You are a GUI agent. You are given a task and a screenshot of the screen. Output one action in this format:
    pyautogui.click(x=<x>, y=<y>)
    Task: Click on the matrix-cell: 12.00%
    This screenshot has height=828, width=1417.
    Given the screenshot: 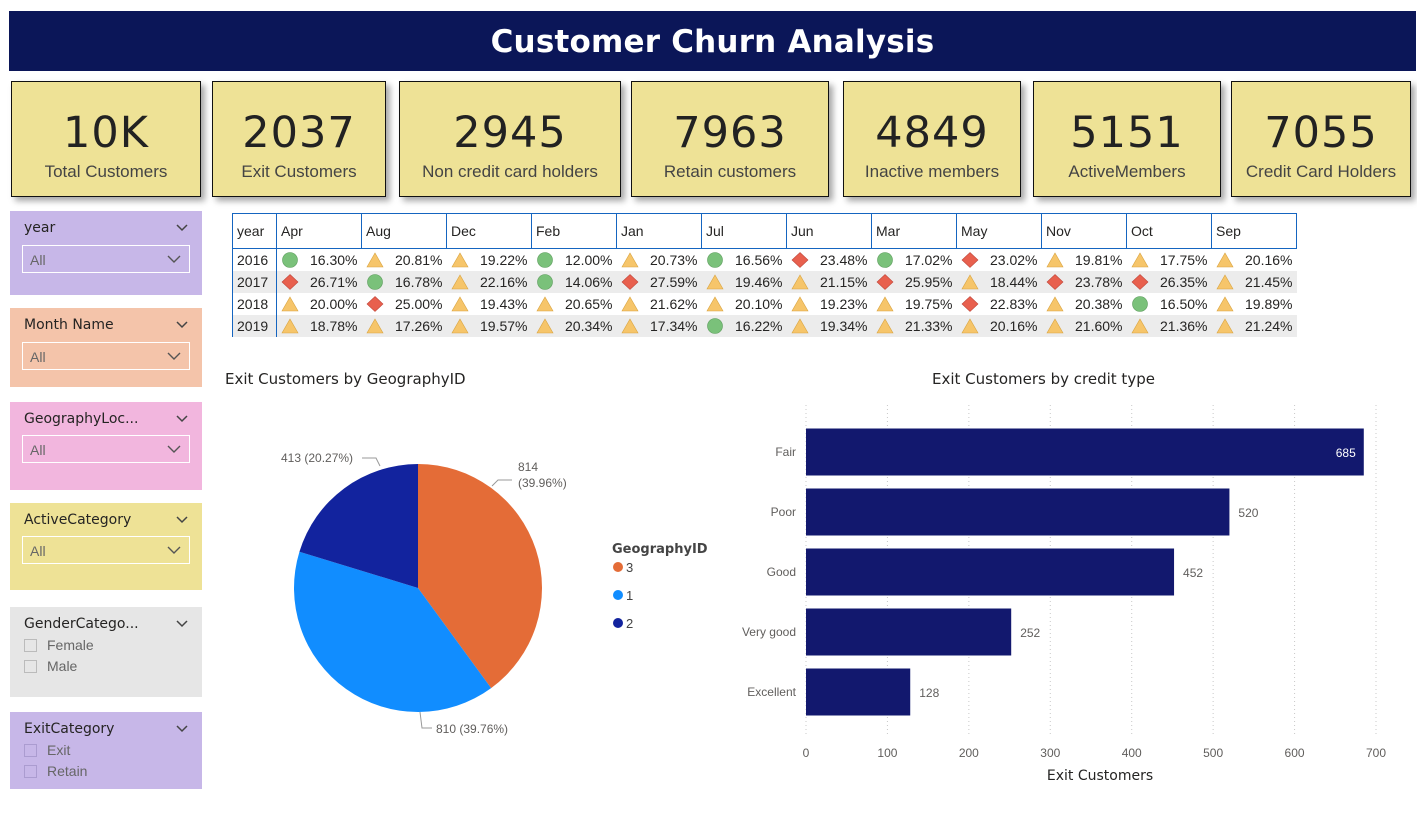 What is the action you would take?
    pyautogui.click(x=574, y=260)
    